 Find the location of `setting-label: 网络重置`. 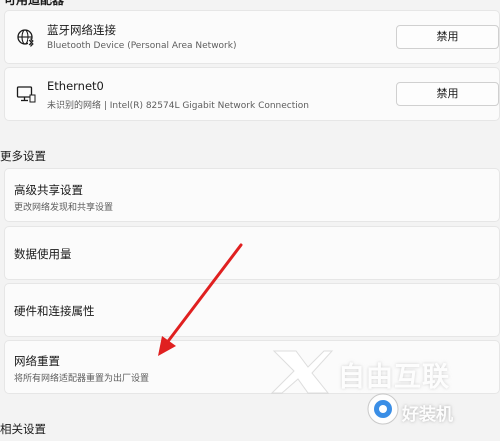

setting-label: 网络重置 is located at coordinates (37, 361).